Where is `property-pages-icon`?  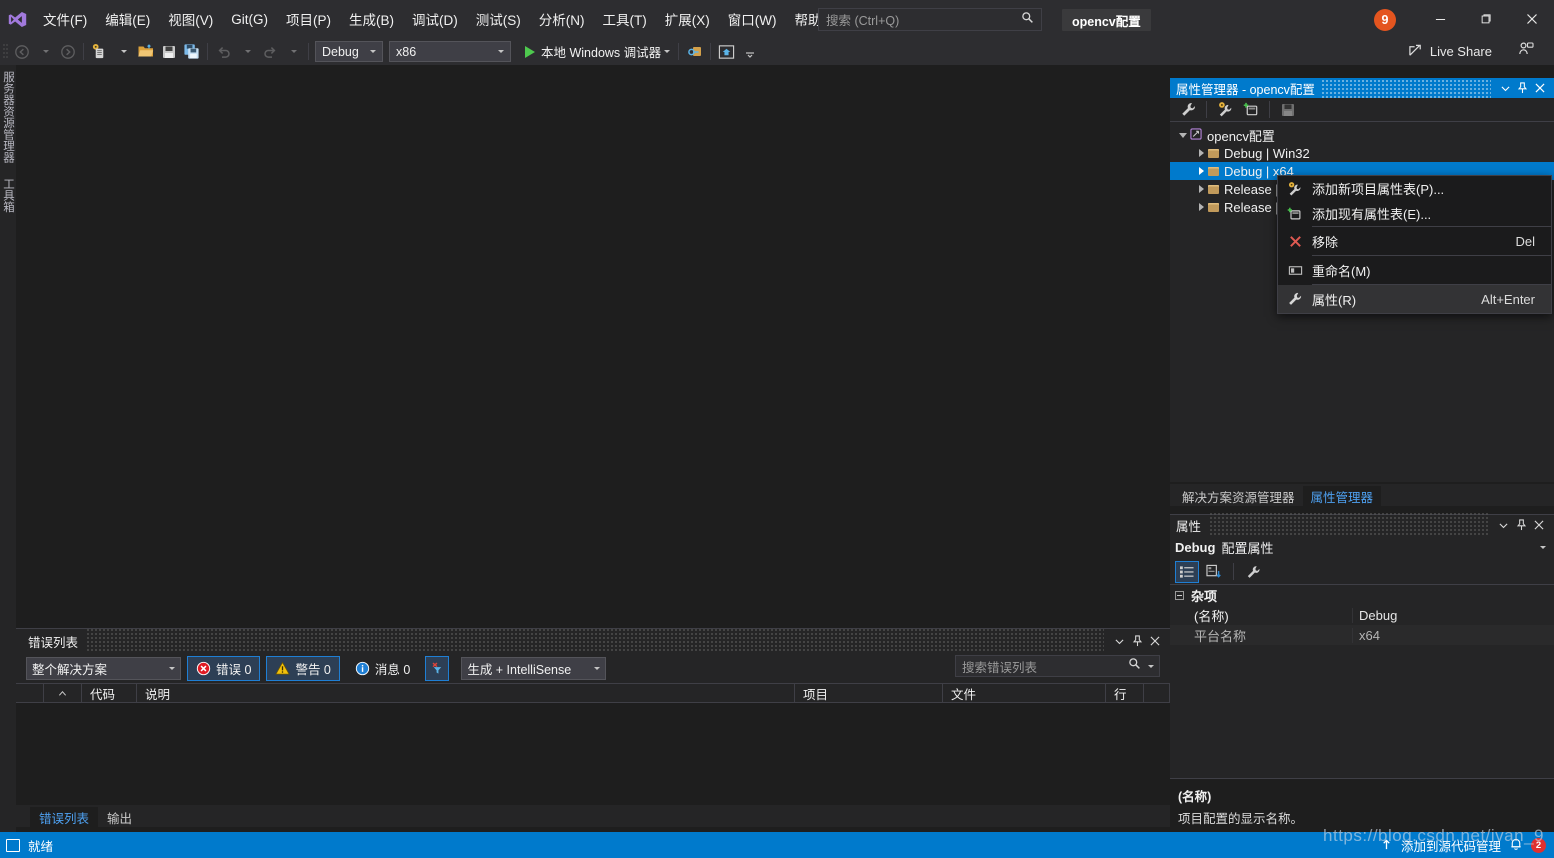 property-pages-icon is located at coordinates (1253, 572).